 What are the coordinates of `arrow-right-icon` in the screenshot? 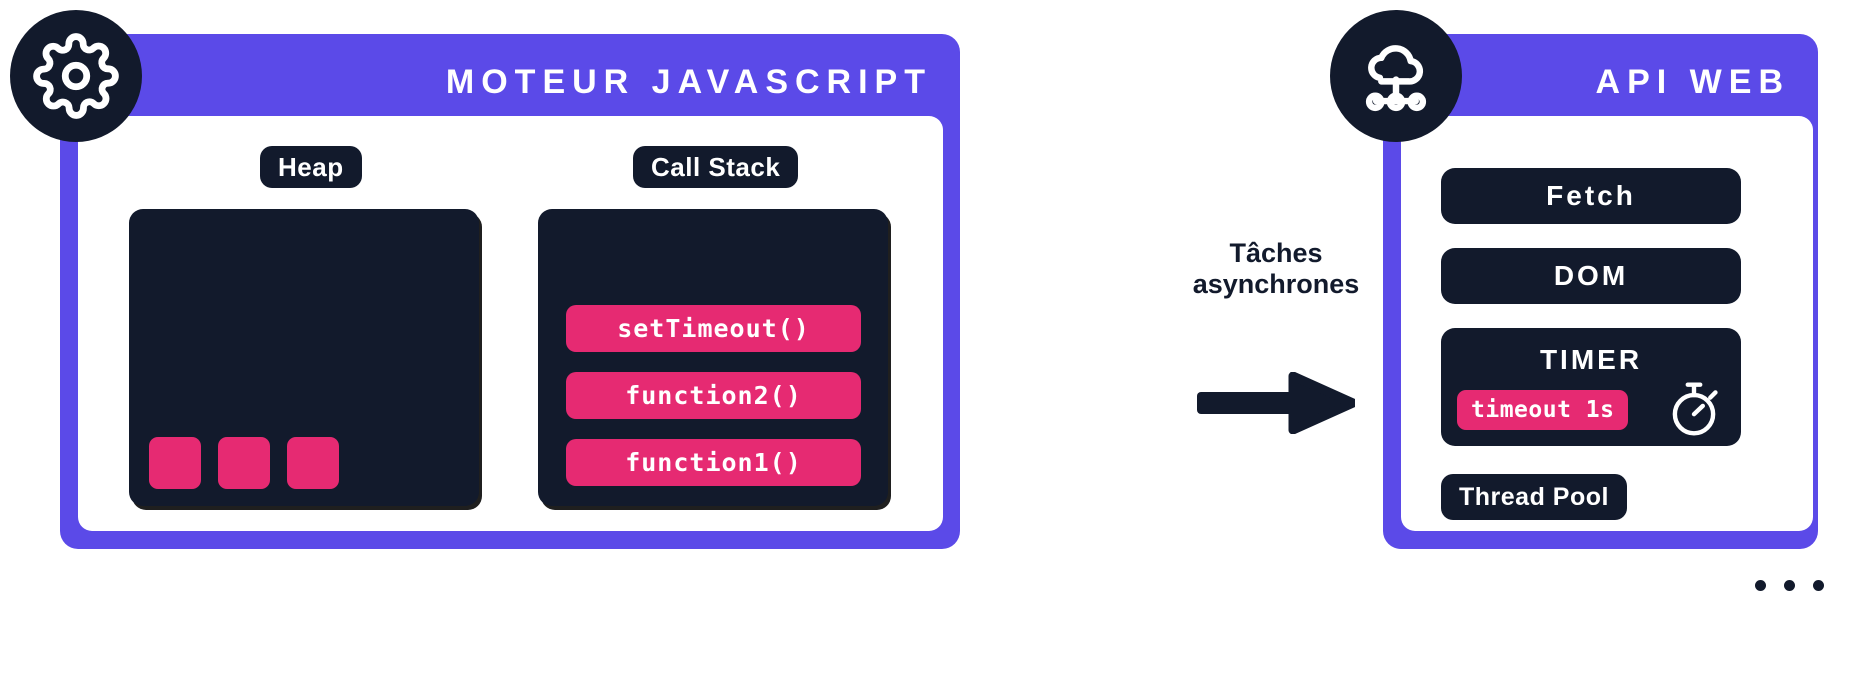 It's located at (1277, 405).